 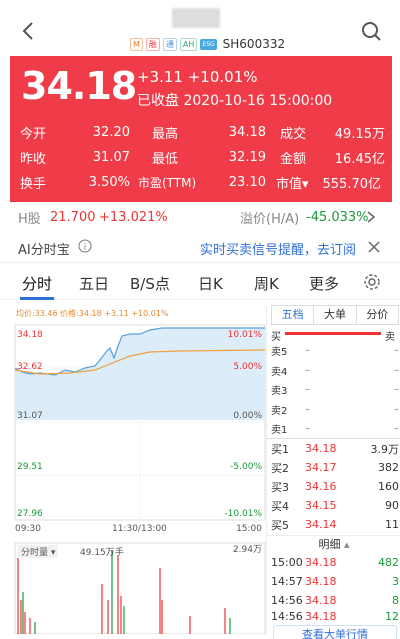 What do you see at coordinates (321, 505) in the screenshot?
I see `level-price: 34.15` at bounding box center [321, 505].